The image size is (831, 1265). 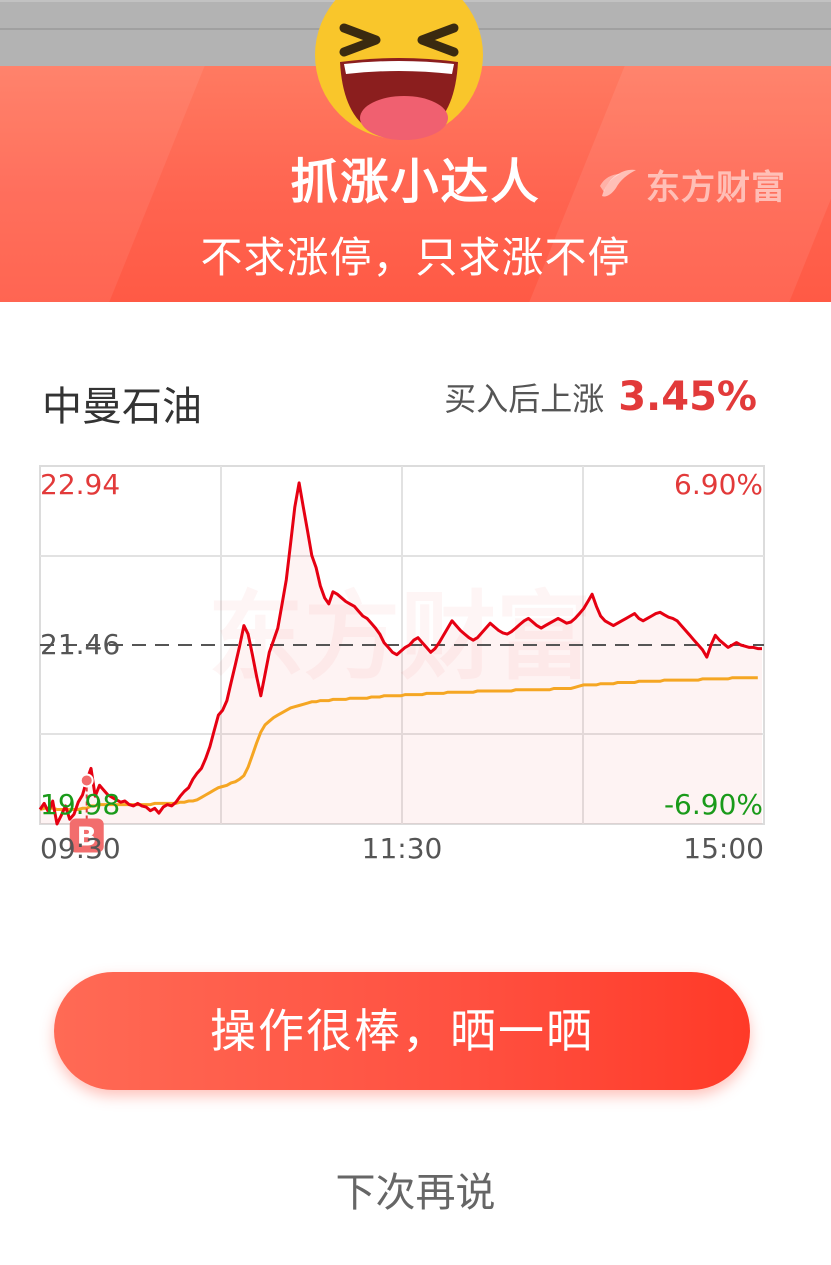 What do you see at coordinates (399, 70) in the screenshot?
I see `laughing-emoji-icon` at bounding box center [399, 70].